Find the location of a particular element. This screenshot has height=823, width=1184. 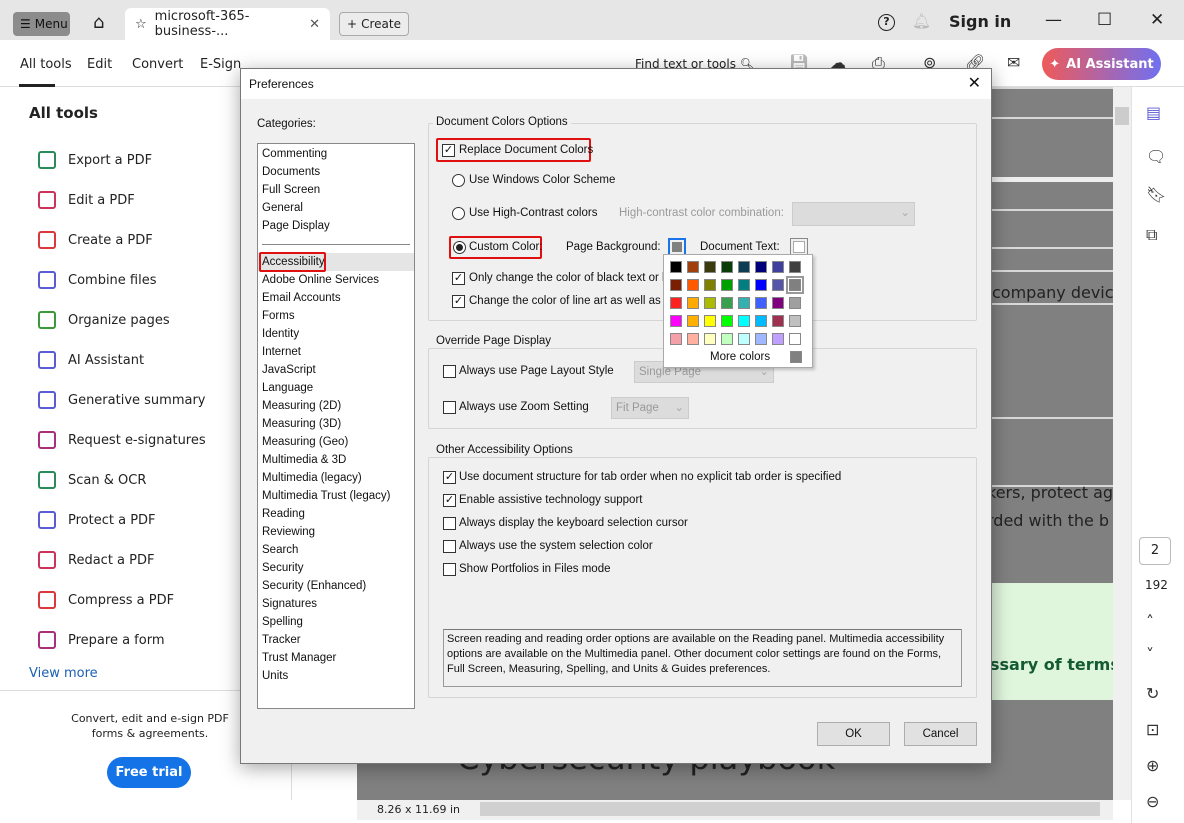

tool-export-a-pdf: Export a PDF is located at coordinates (95, 160).